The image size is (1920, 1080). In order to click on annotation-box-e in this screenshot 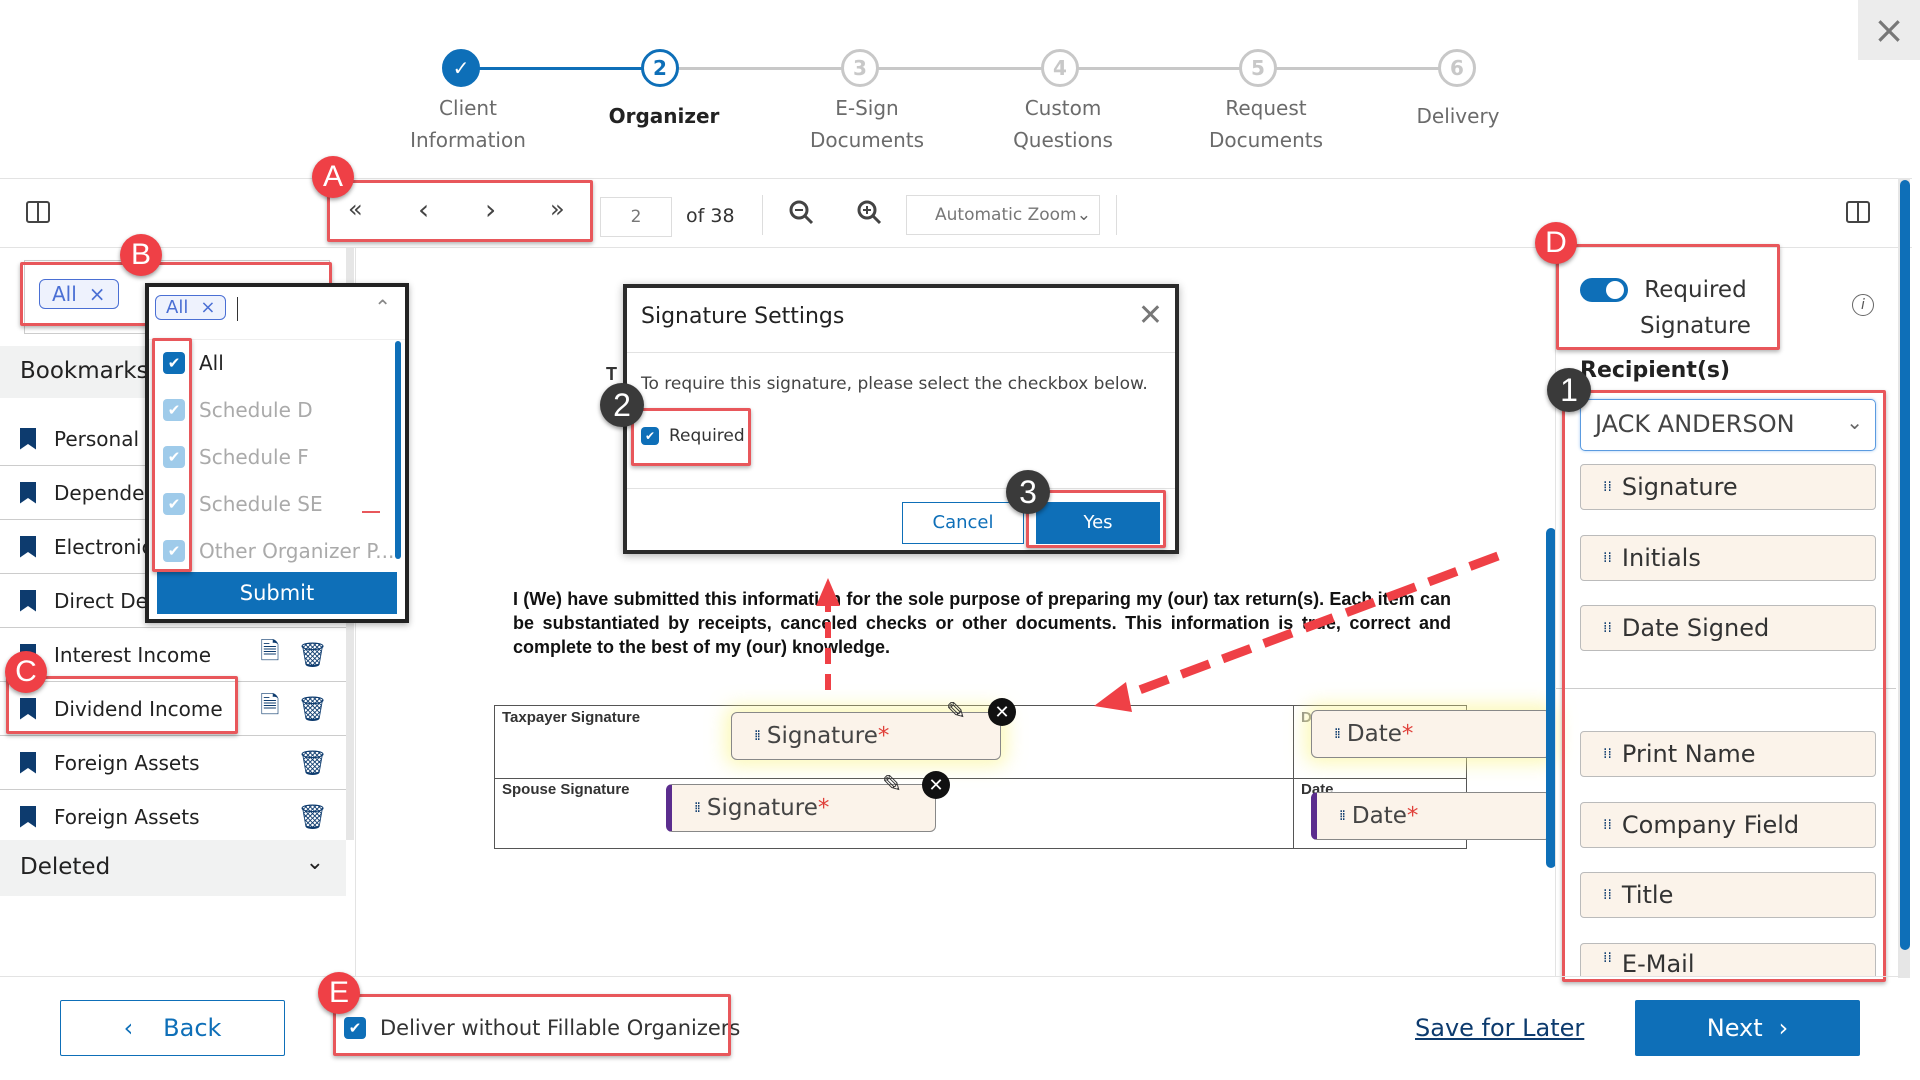, I will do `click(532, 1025)`.